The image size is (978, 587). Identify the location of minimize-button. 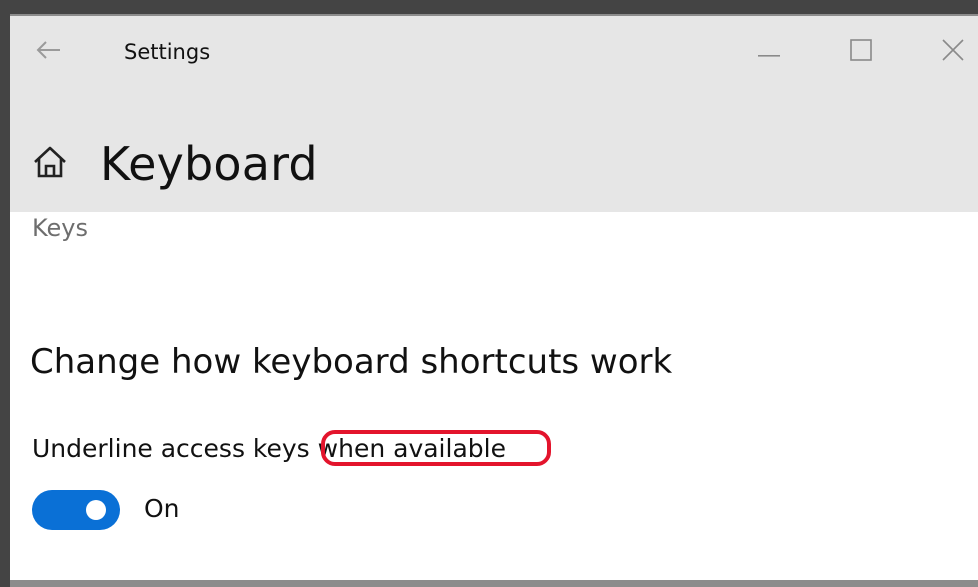
(769, 52).